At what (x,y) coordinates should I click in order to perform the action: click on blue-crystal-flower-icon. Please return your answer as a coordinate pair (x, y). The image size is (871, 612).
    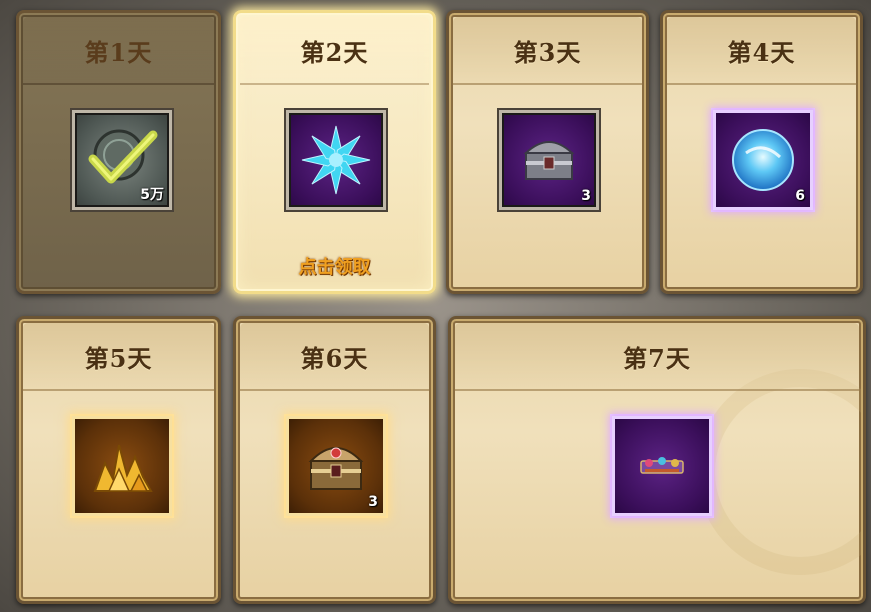
    Looking at the image, I should click on (336, 160).